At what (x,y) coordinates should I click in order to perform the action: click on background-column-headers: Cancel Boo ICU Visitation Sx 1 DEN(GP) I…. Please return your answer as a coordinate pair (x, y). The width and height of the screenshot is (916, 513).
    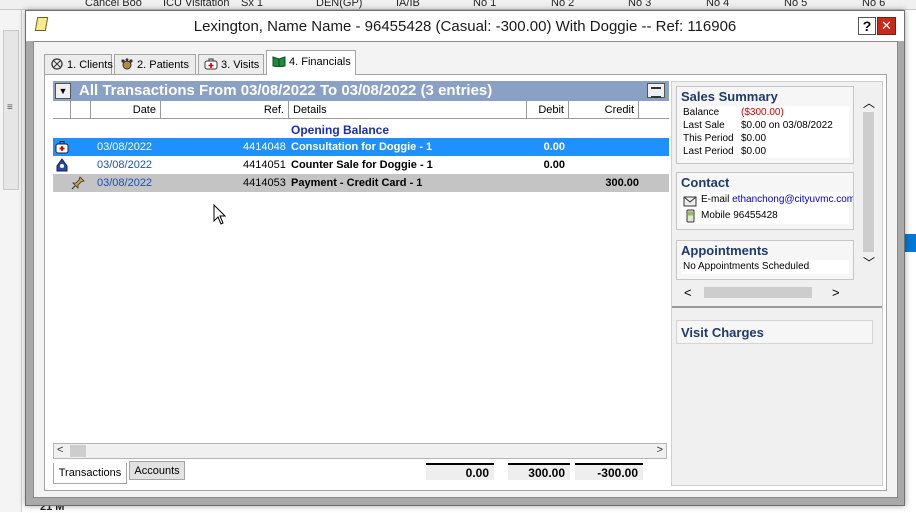
    Looking at the image, I should click on (458, 5).